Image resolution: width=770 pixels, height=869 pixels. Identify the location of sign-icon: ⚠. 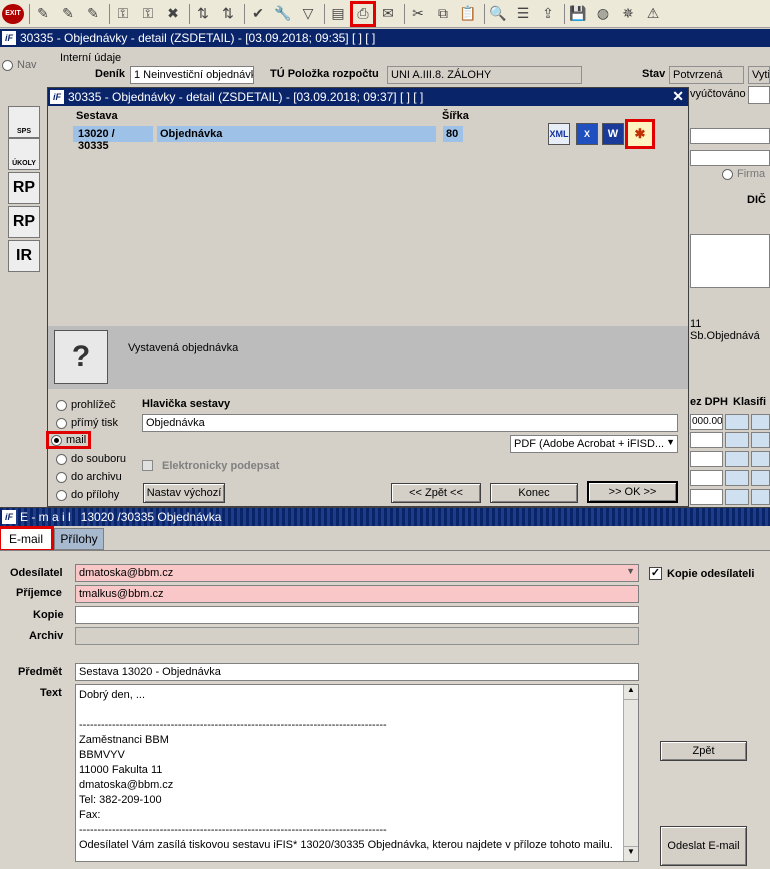
(653, 14).